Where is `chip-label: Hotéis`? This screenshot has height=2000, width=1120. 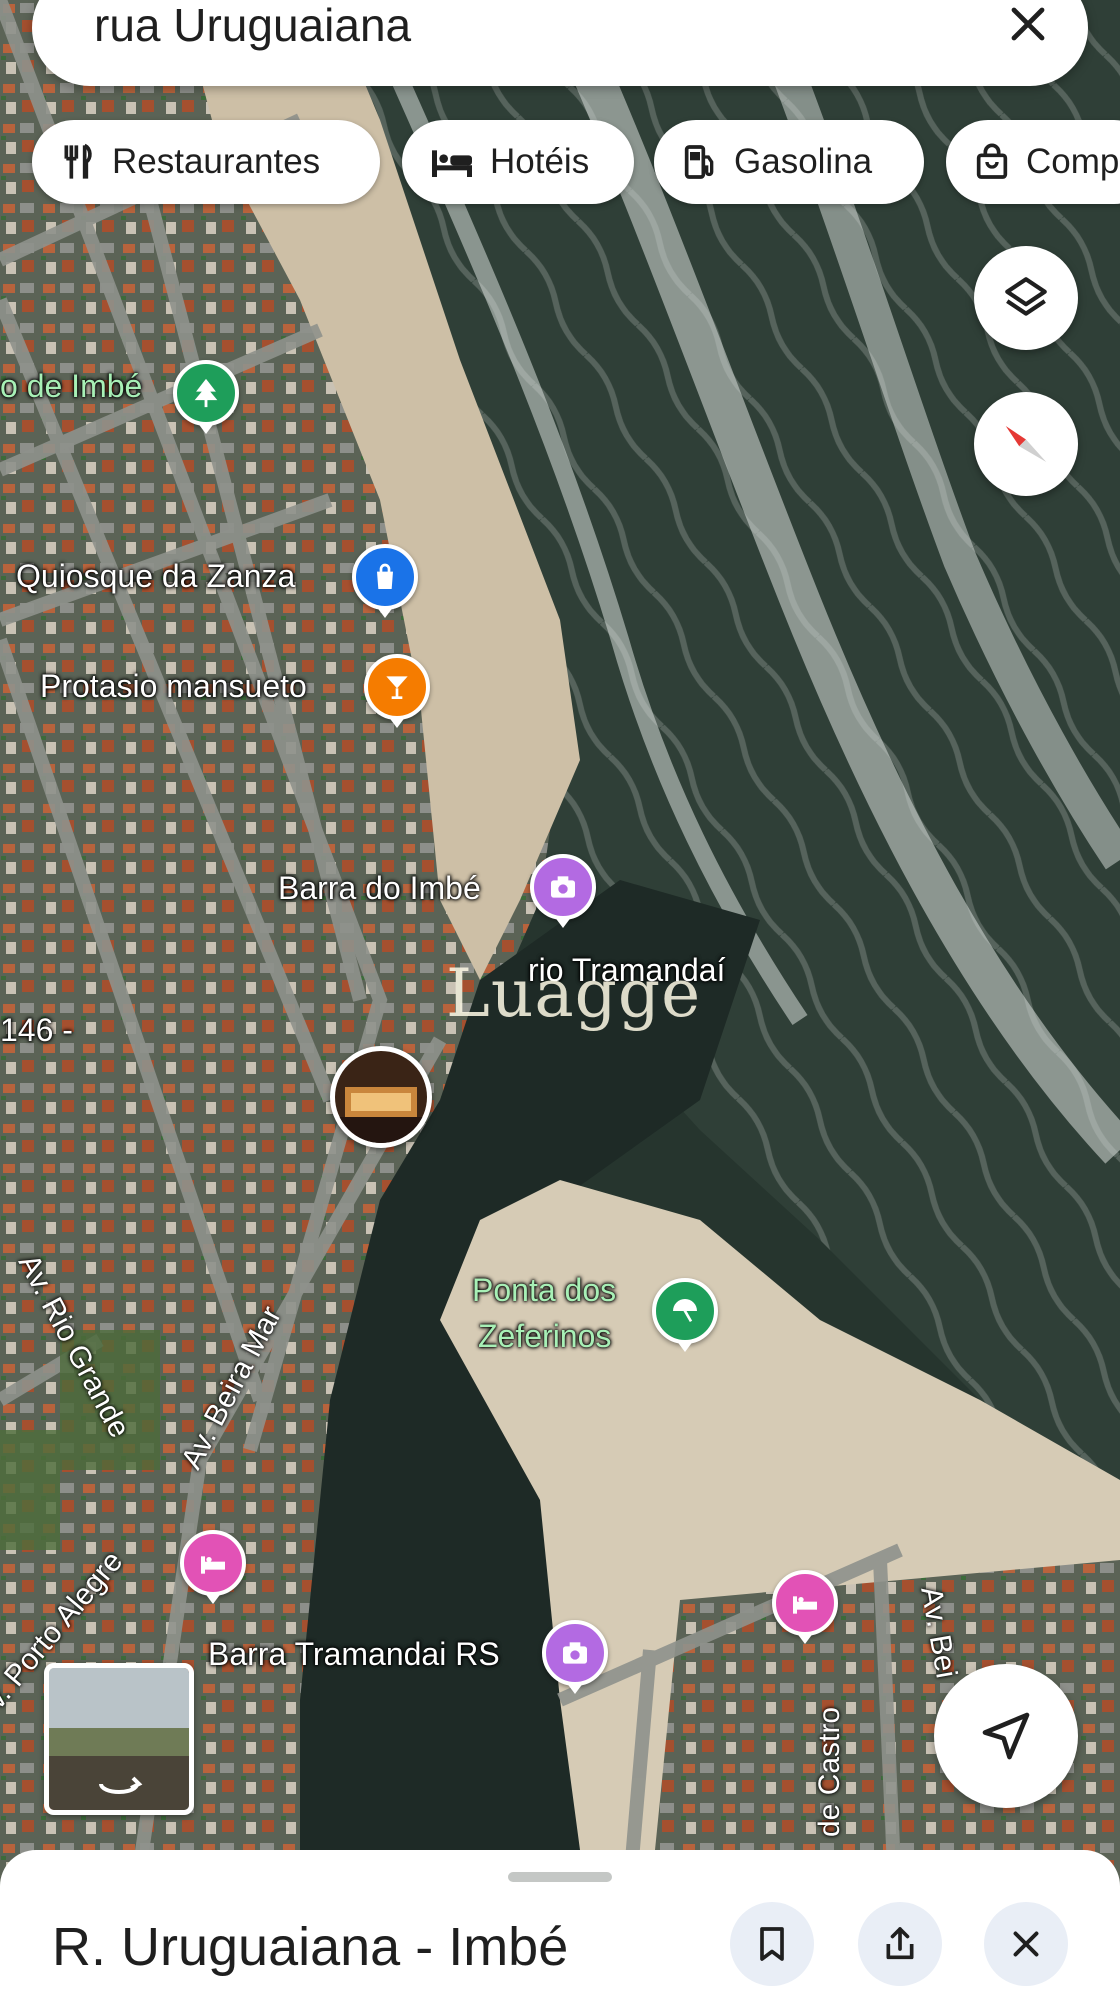 chip-label: Hotéis is located at coordinates (540, 161).